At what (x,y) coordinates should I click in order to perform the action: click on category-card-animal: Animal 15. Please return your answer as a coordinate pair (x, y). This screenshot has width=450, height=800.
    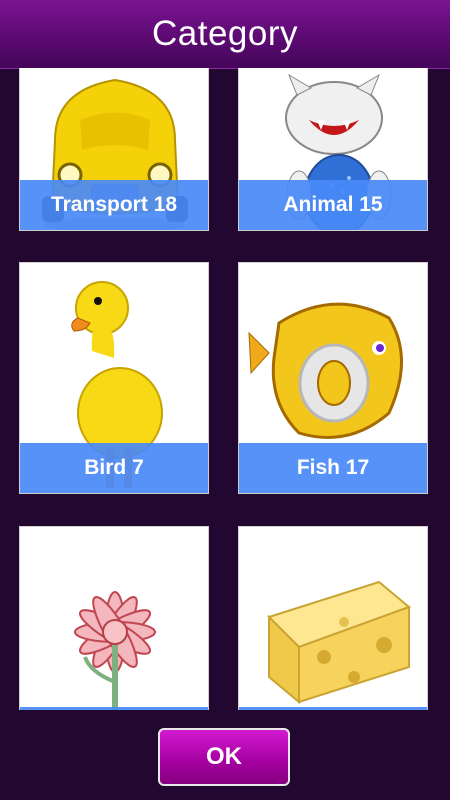
    Looking at the image, I should click on (333, 149).